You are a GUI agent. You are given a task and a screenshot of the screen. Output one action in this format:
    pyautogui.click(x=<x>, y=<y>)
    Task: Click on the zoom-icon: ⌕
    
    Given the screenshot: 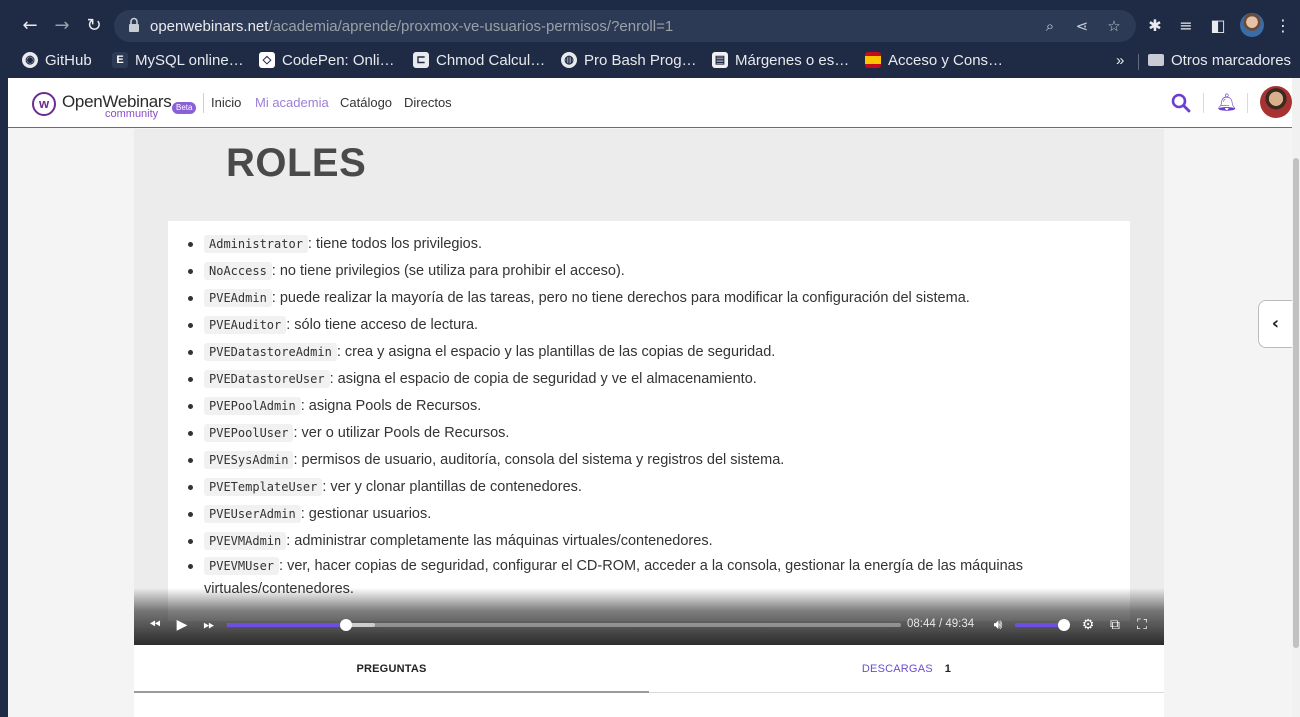 What is the action you would take?
    pyautogui.click(x=1050, y=26)
    